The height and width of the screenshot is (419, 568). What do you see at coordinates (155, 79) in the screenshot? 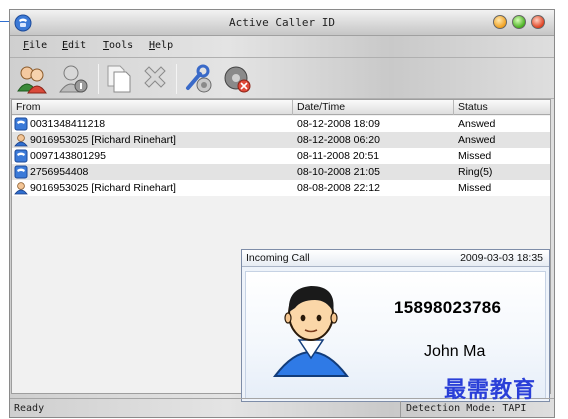
I see `delete-icon` at bounding box center [155, 79].